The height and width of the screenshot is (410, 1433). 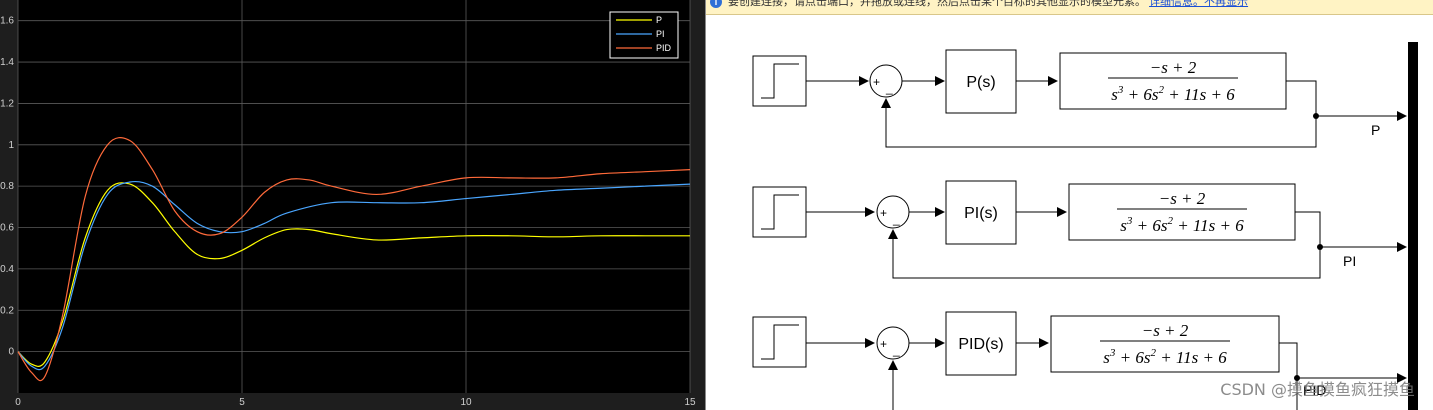 What do you see at coordinates (644, 35) in the screenshot?
I see `legend: P PI PID` at bounding box center [644, 35].